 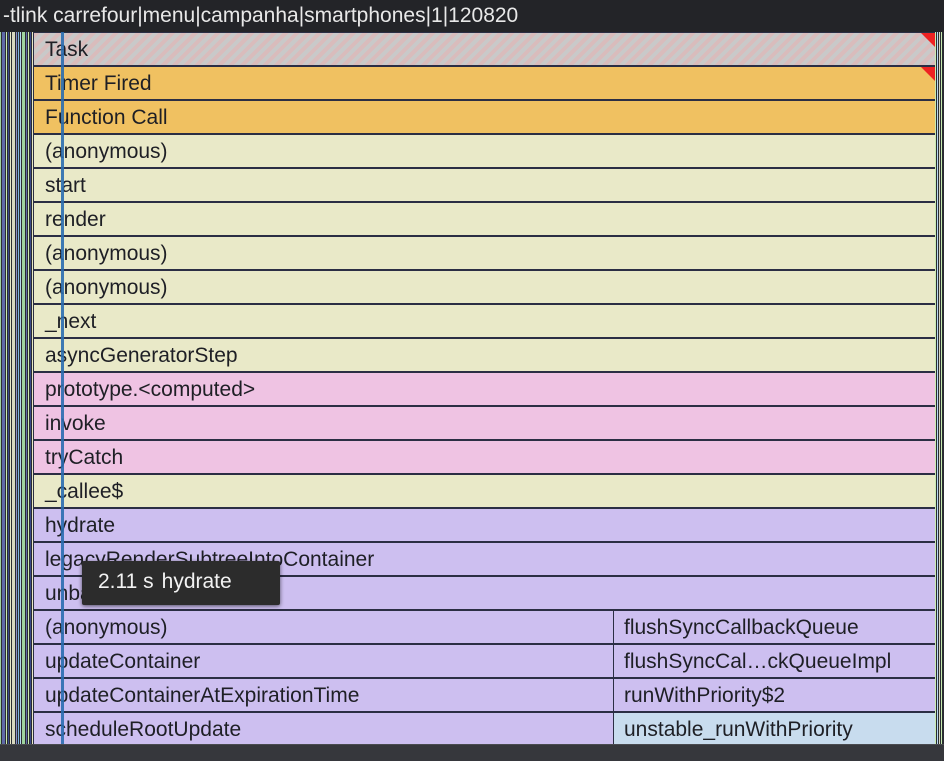 What do you see at coordinates (484, 321) in the screenshot?
I see `flame-row: _next` at bounding box center [484, 321].